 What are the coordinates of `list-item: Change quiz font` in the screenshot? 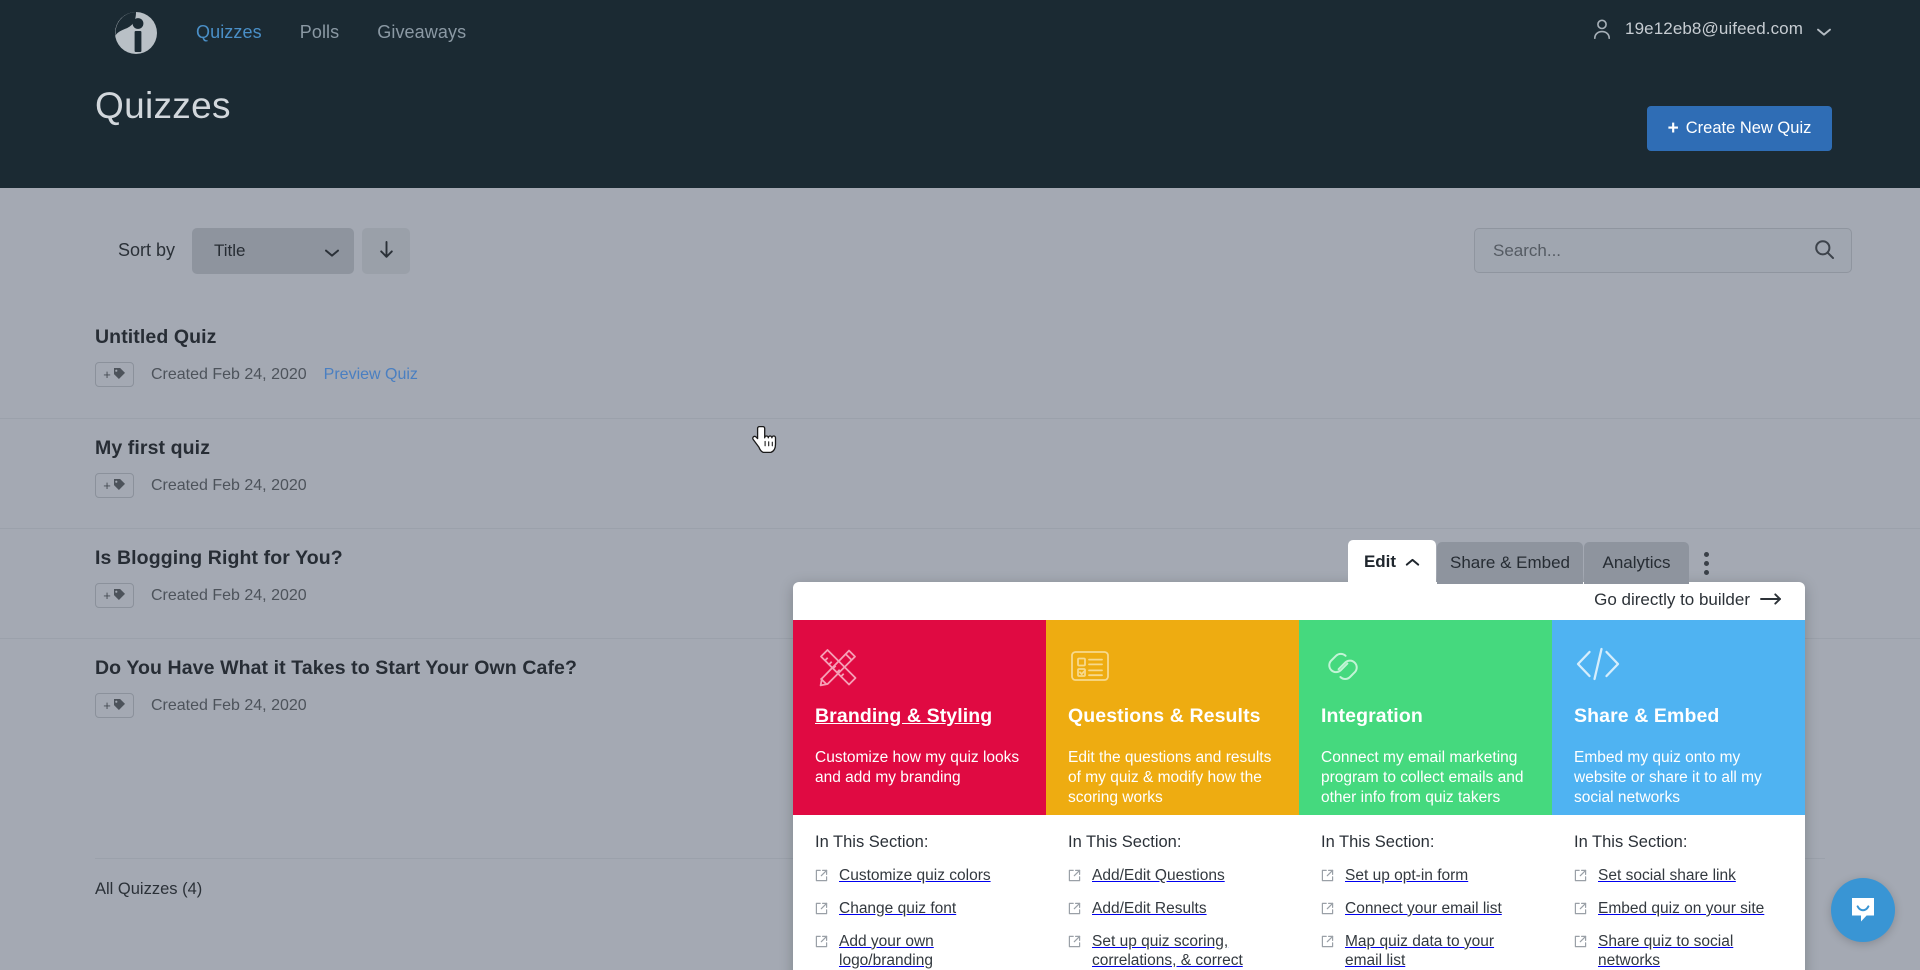 It's located at (919, 910).